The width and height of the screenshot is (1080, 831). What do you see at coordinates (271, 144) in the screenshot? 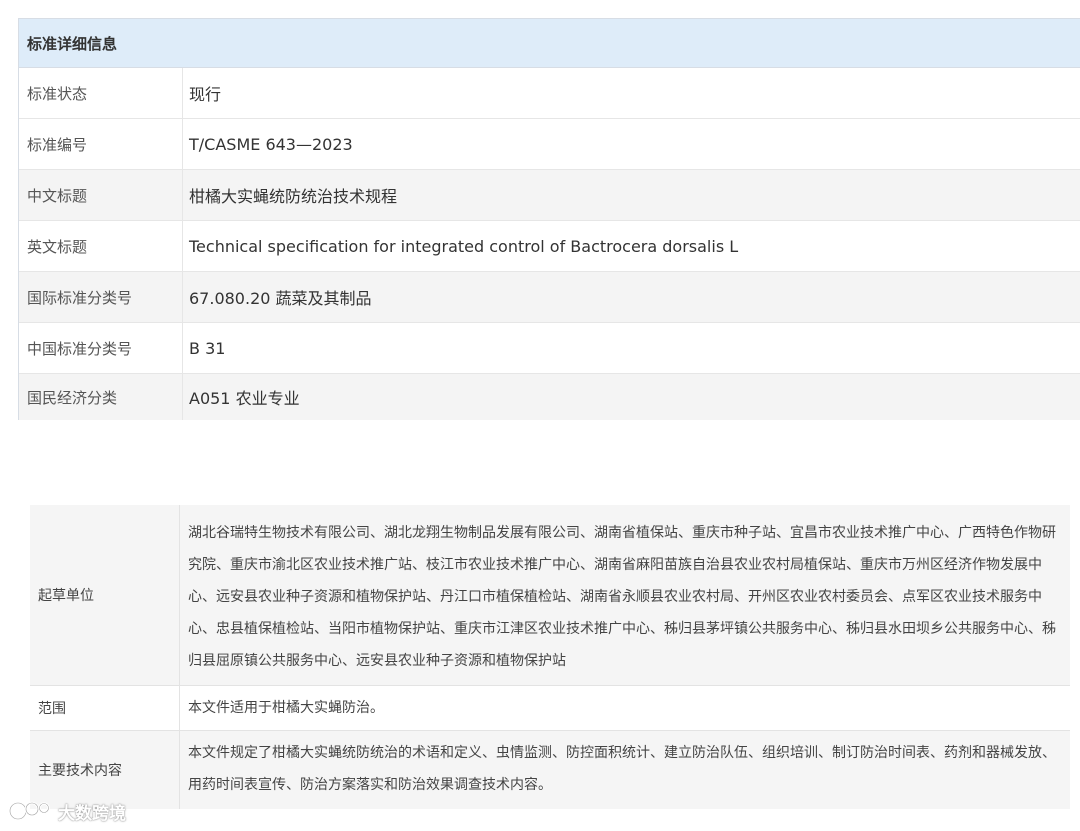
I see `detail-value: T/CASME 643—2023` at bounding box center [271, 144].